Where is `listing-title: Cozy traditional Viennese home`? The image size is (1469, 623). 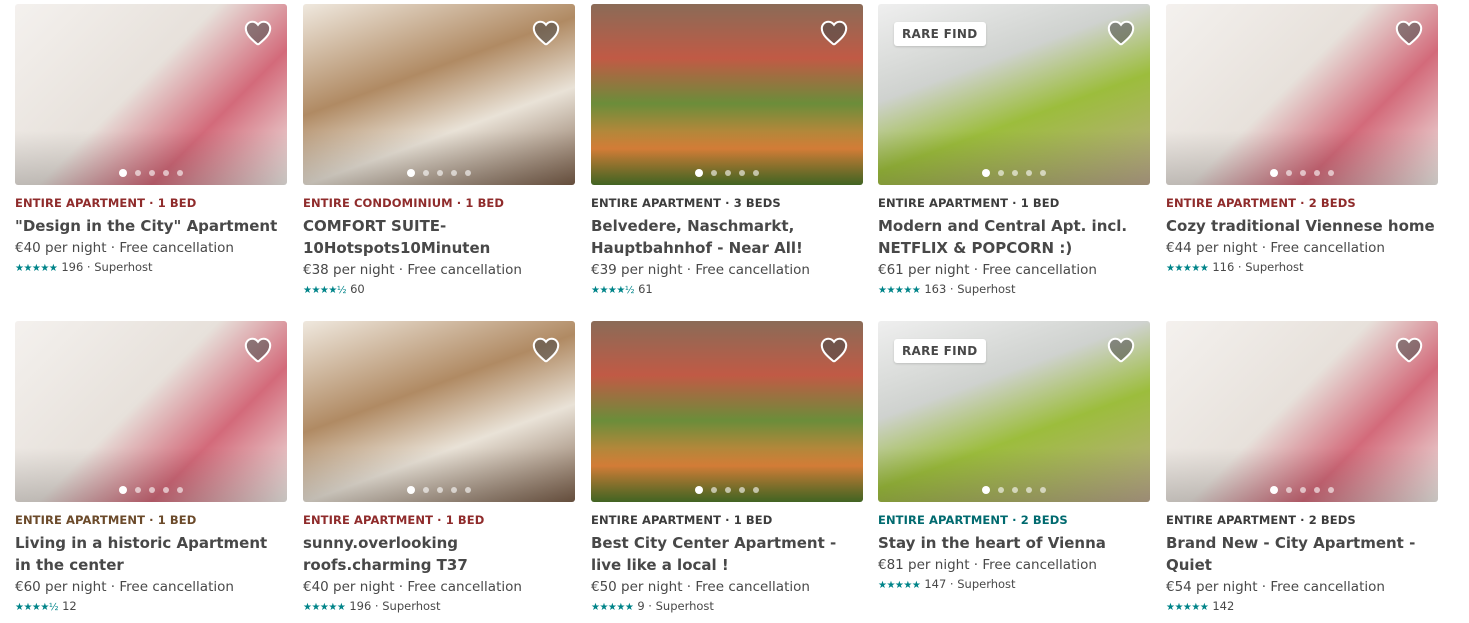 listing-title: Cozy traditional Viennese home is located at coordinates (1302, 226).